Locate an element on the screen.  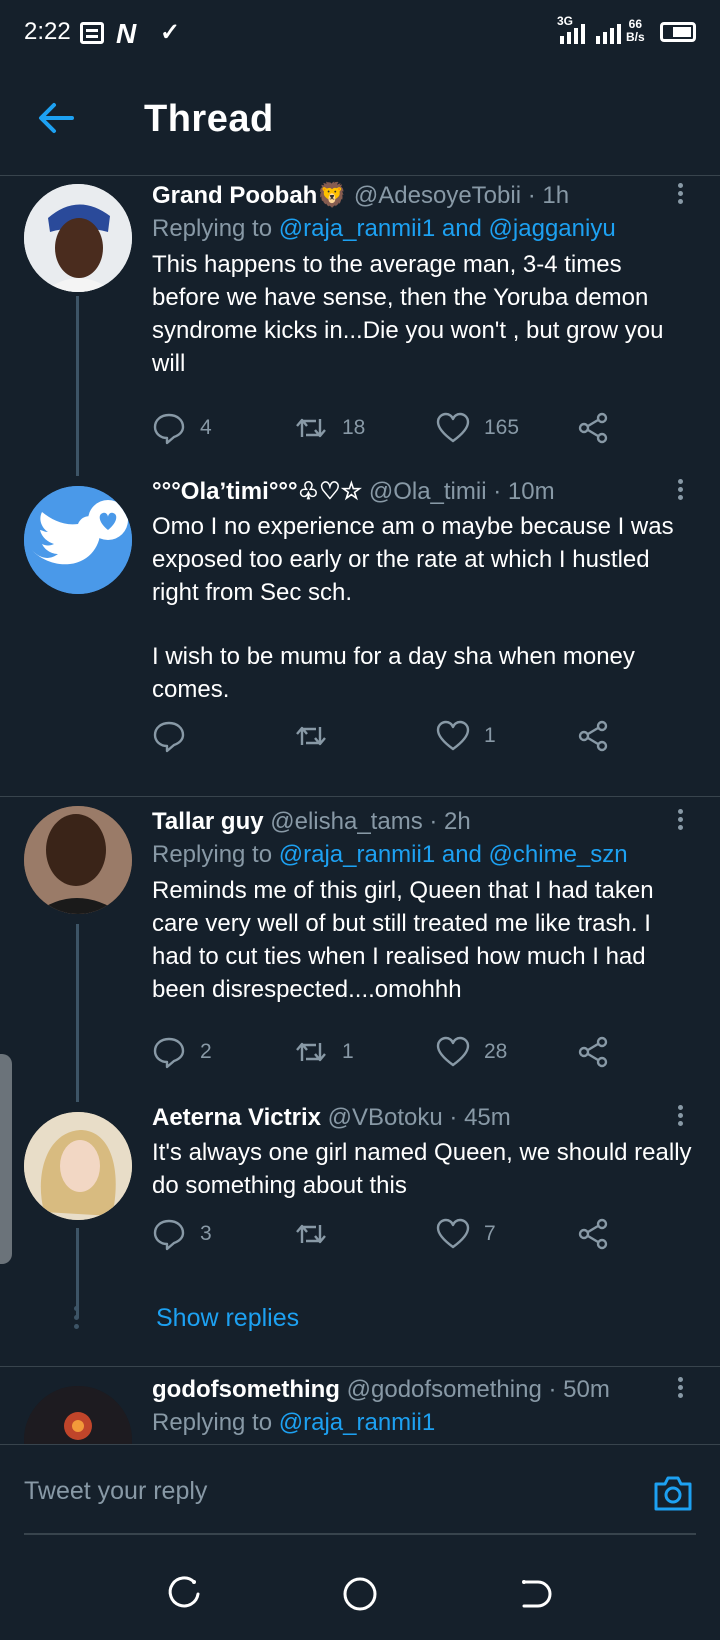
show-replies-link: Show replies is located at coordinates (227, 1318).